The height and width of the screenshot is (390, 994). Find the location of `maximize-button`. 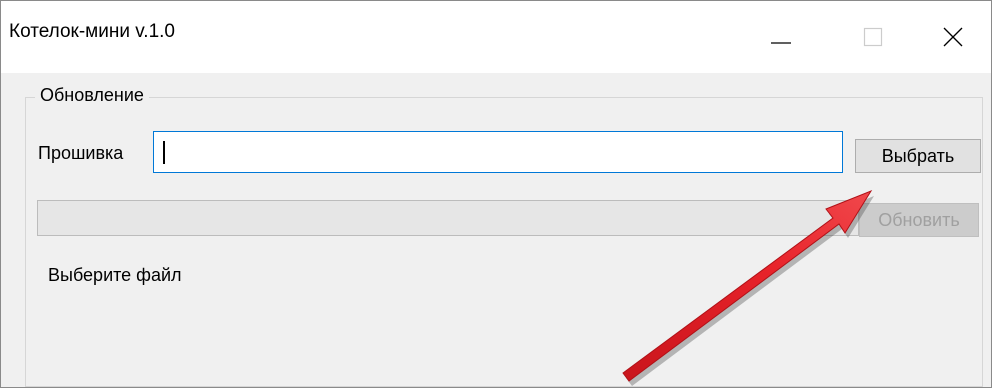

maximize-button is located at coordinates (873, 37).